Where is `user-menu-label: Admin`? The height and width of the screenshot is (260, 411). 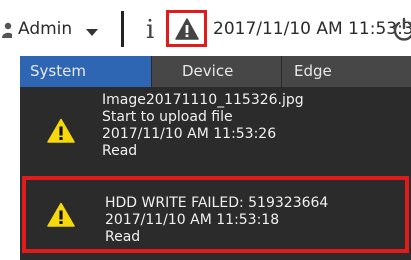 user-menu-label: Admin is located at coordinates (45, 29).